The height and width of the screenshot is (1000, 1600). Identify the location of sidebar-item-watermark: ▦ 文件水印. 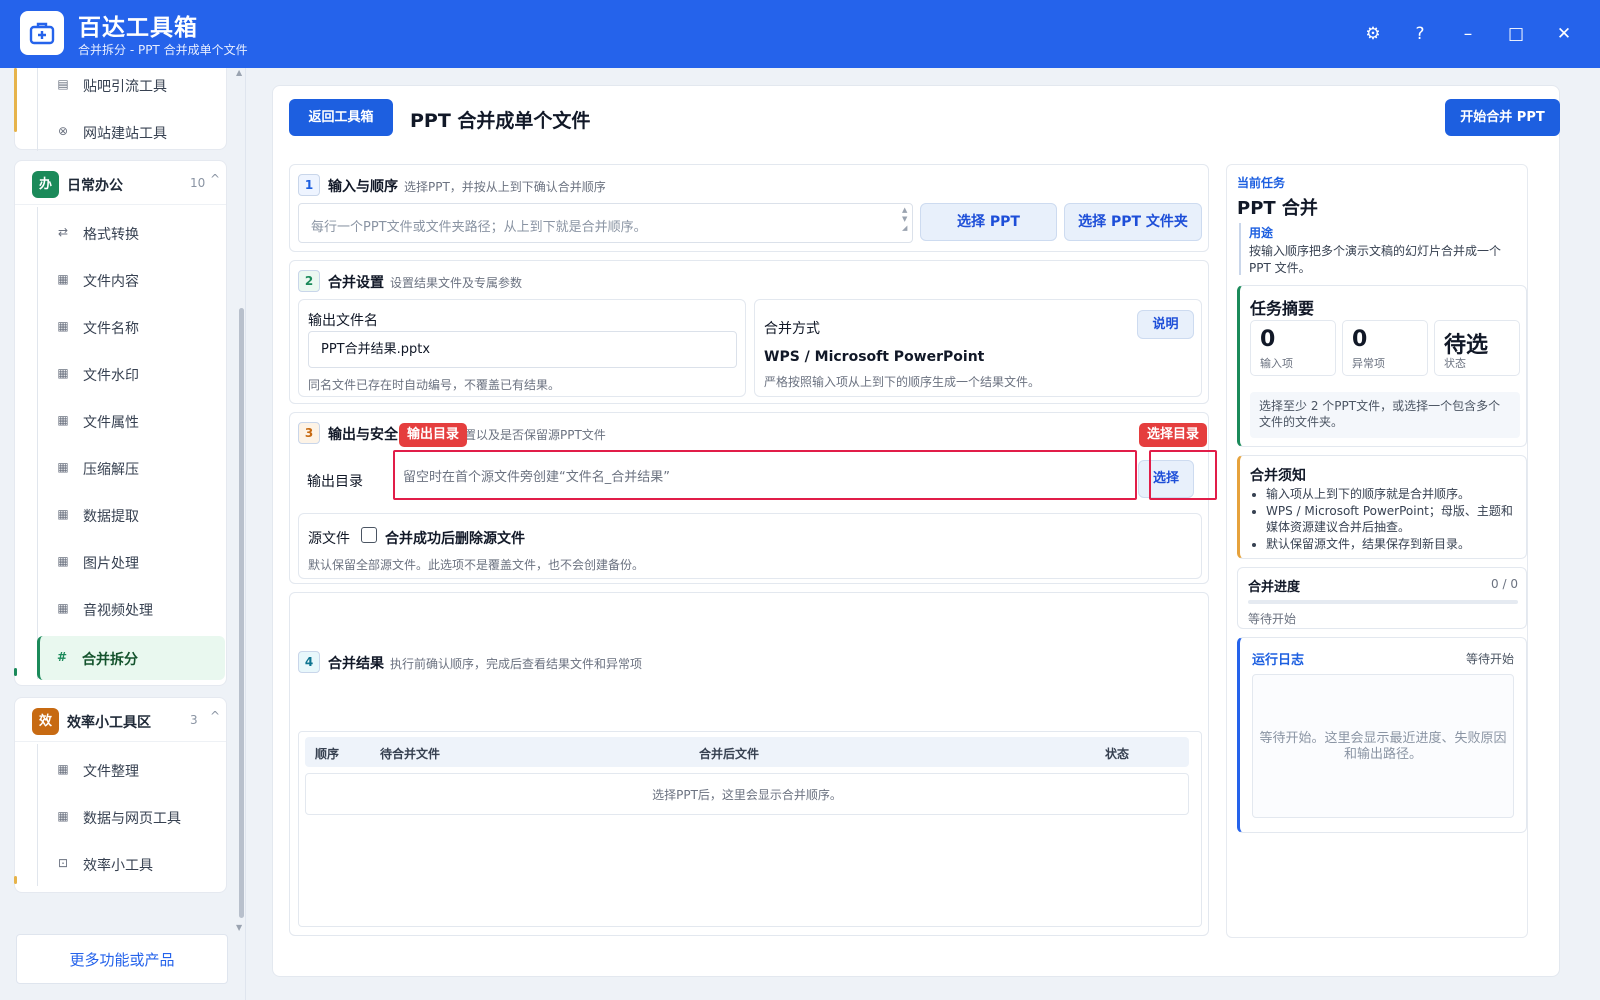
(133, 374).